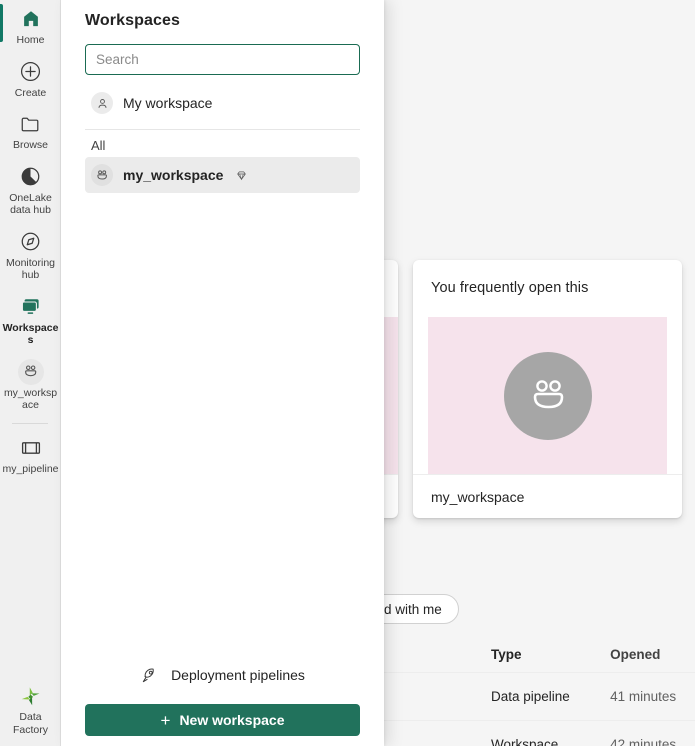 This screenshot has height=746, width=695. I want to click on plus-icon: +, so click(165, 720).